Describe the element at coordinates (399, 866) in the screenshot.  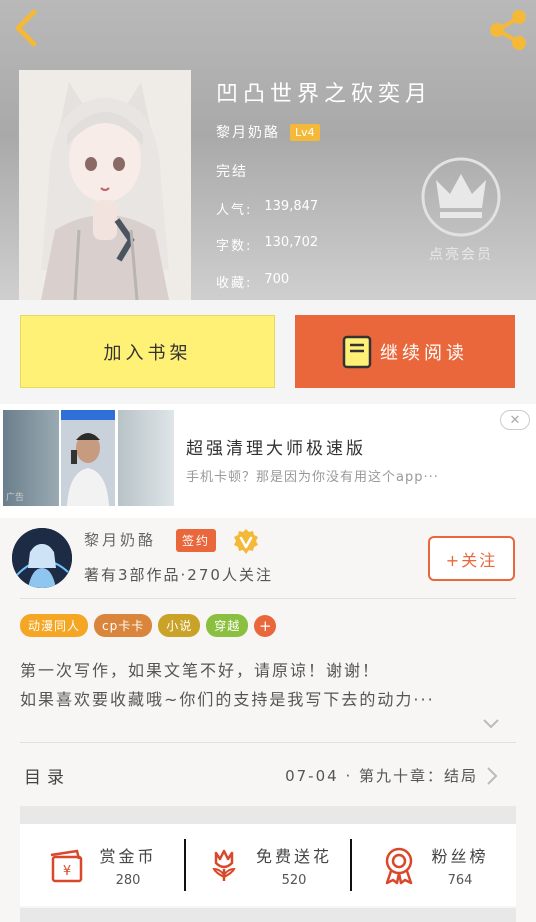
I see `medal-icon` at that location.